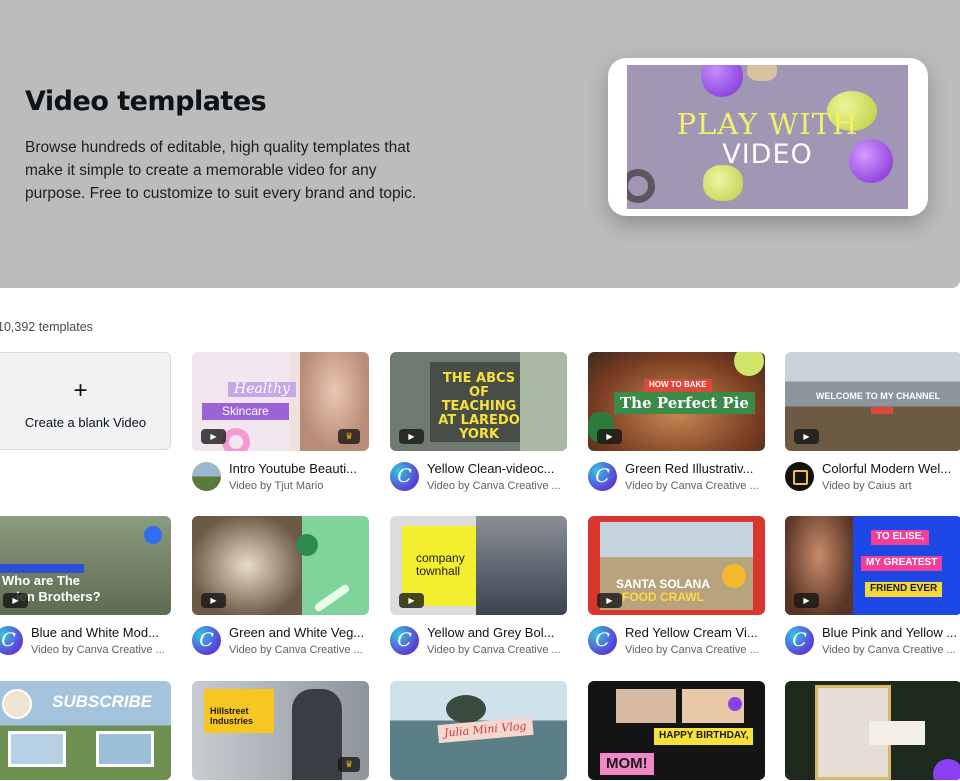 Image resolution: width=960 pixels, height=781 pixels. I want to click on template-card: HAPPY BIRTHDAY, MOM!, so click(676, 730).